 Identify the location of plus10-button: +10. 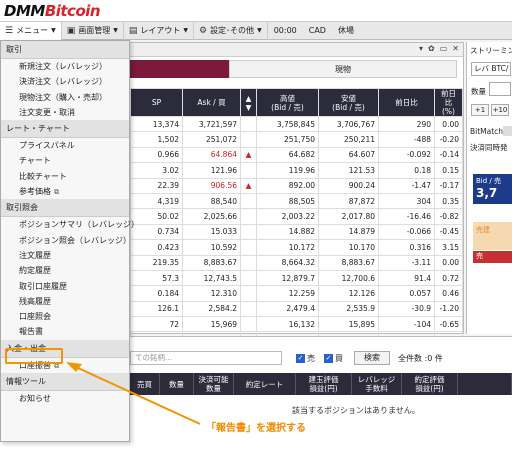
(500, 110).